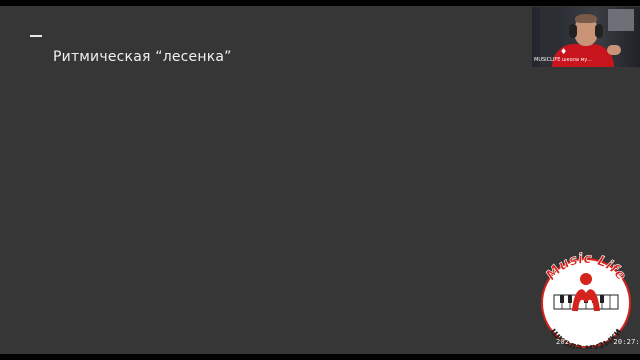  What do you see at coordinates (573, 31) in the screenshot?
I see `headphone-left` at bounding box center [573, 31].